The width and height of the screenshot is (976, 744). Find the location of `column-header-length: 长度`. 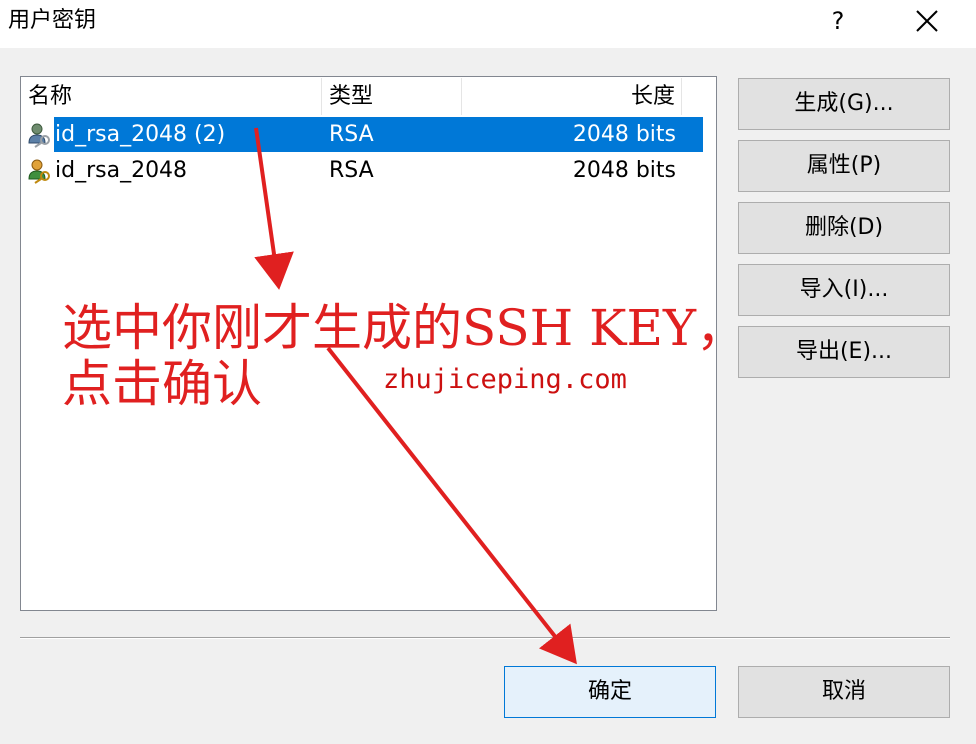

column-header-length: 长度 is located at coordinates (572, 96).